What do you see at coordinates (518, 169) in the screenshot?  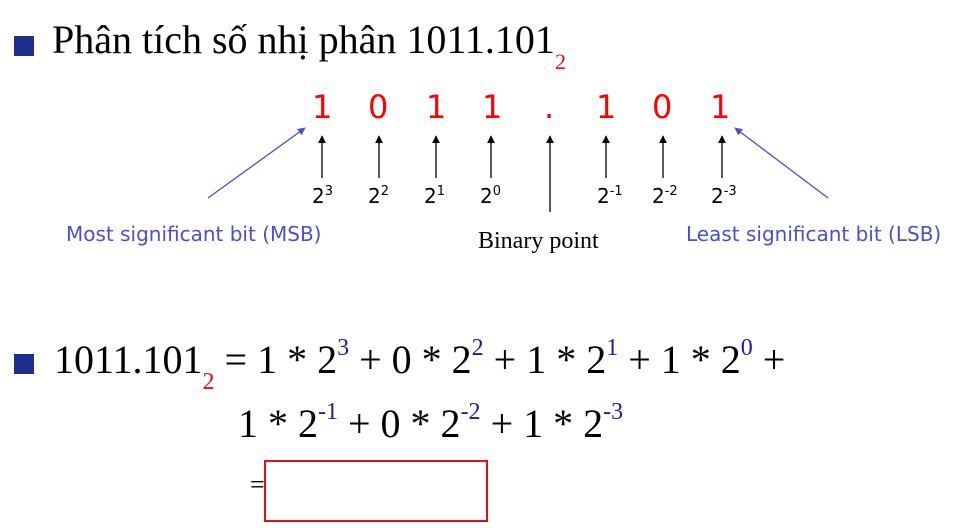 I see `arrows-diagram` at bounding box center [518, 169].